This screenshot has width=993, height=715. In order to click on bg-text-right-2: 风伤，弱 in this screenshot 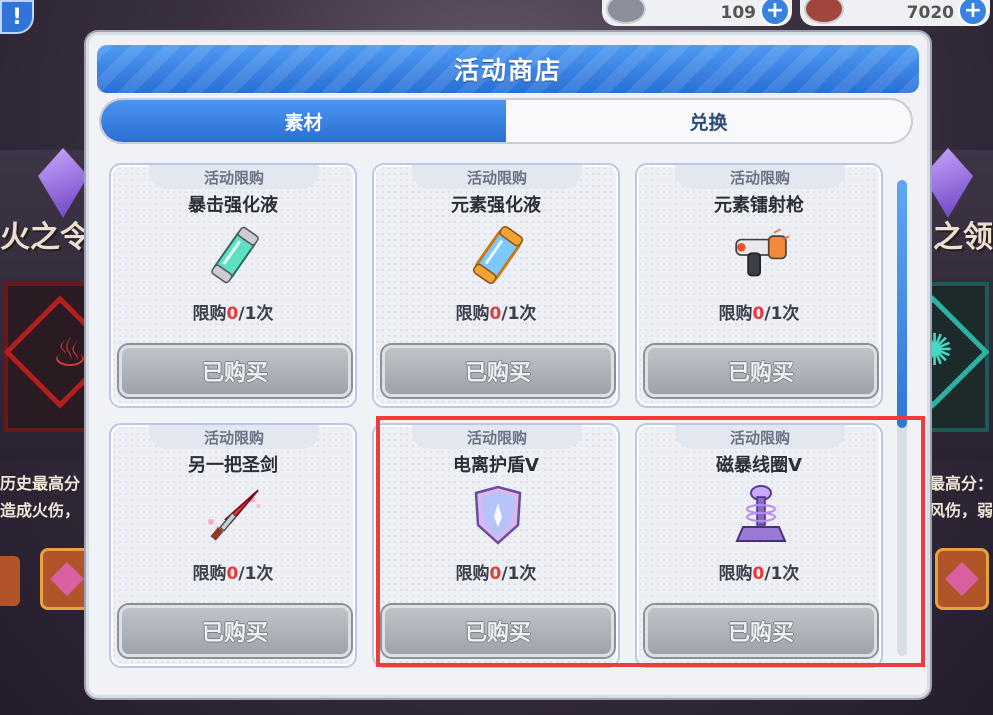, I will do `click(960, 510)`.